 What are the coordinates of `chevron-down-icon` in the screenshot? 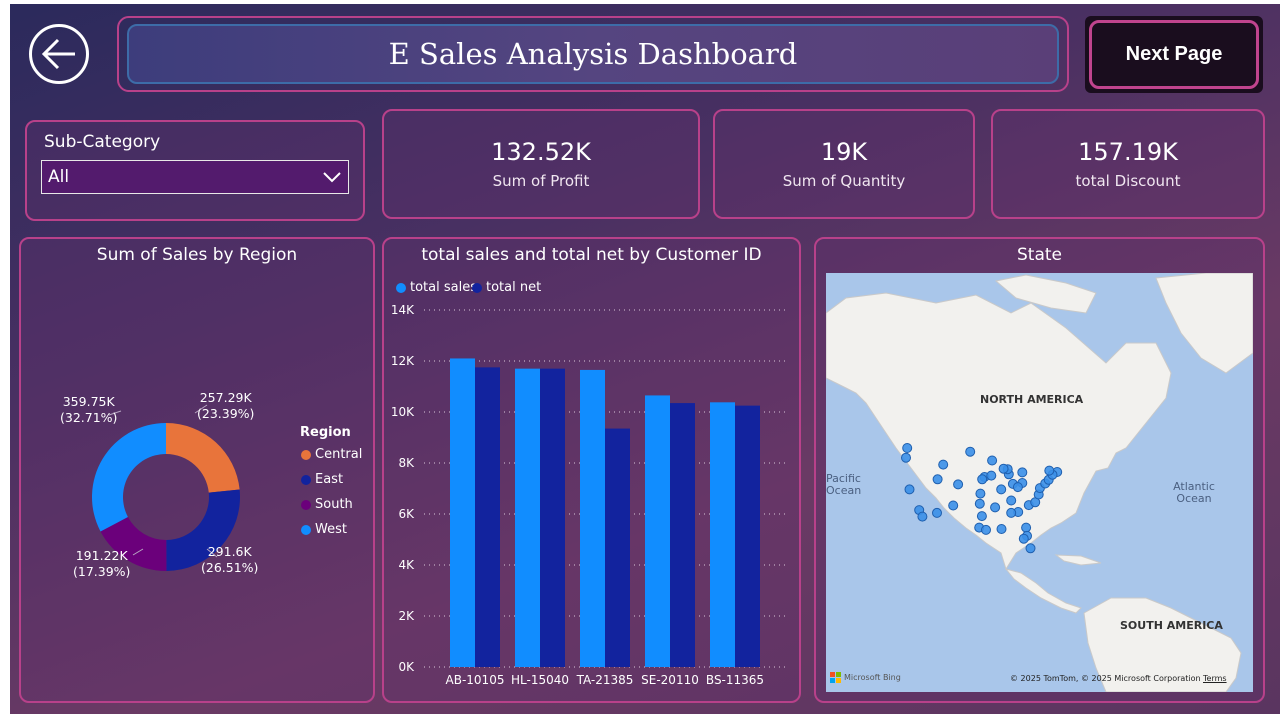 It's located at (332, 177).